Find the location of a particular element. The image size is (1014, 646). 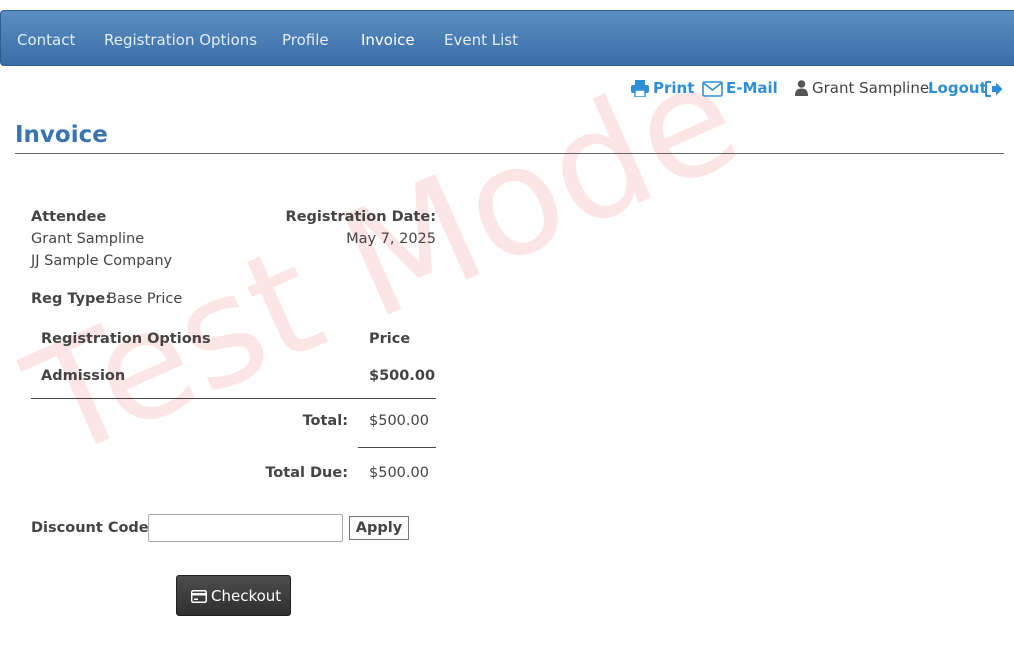

reg-type-label: Reg Type: is located at coordinates (71, 299).